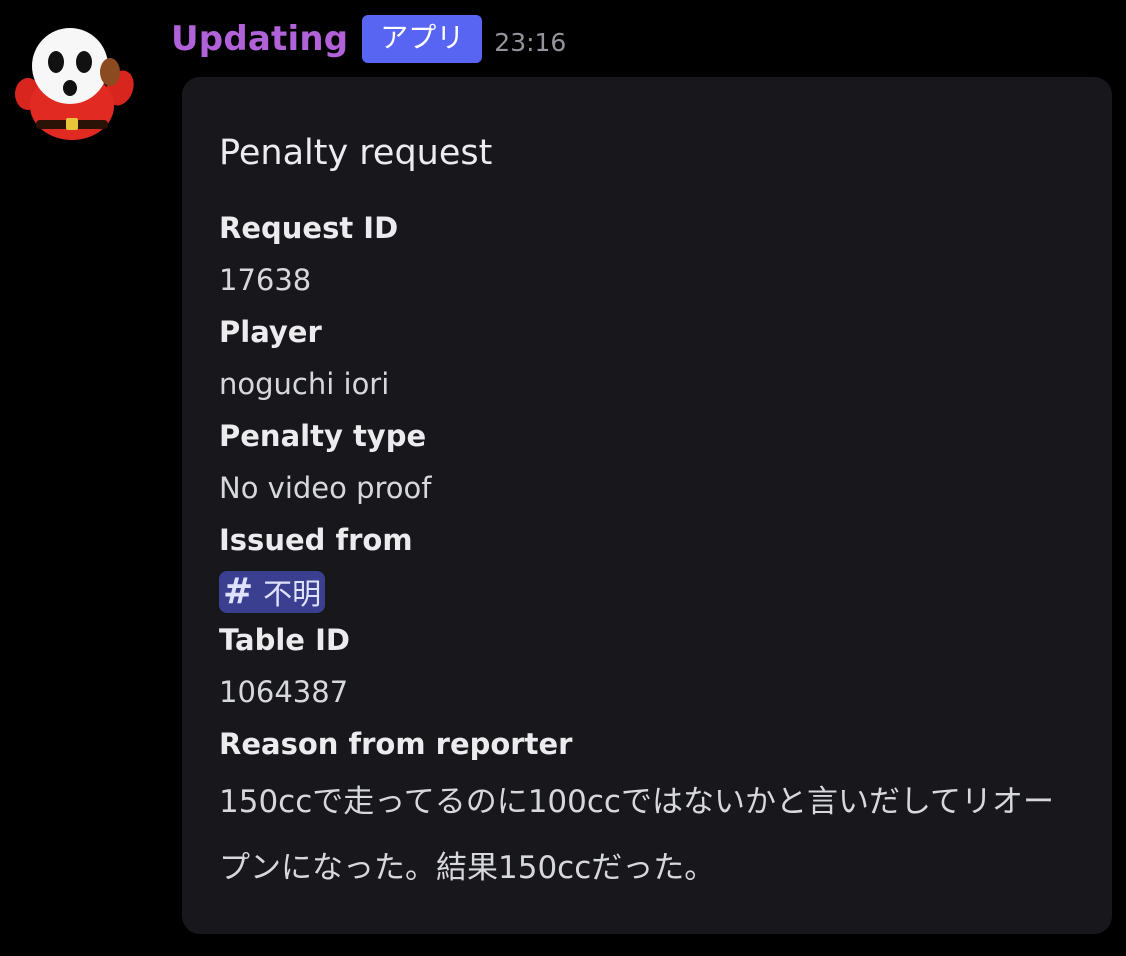  What do you see at coordinates (422, 39) in the screenshot?
I see `app-badge: アプリ` at bounding box center [422, 39].